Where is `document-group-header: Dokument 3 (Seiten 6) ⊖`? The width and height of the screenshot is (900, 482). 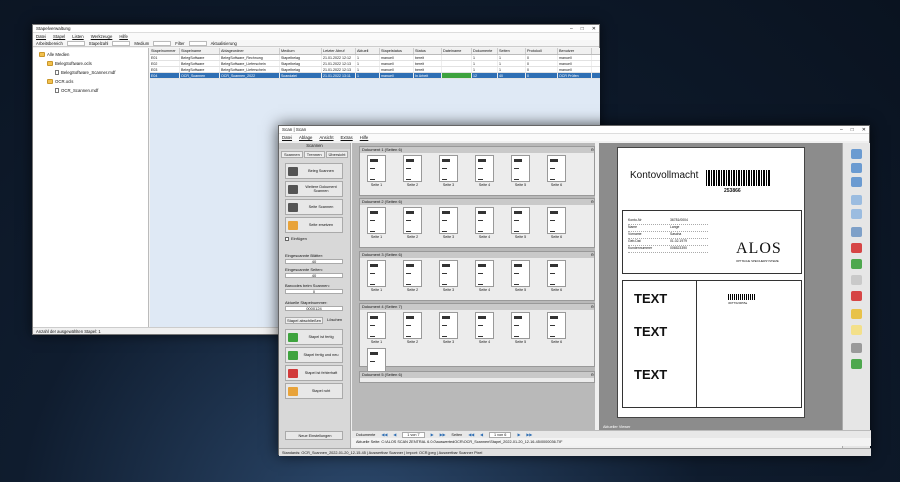
document-group-header: Dokument 3 (Seiten 6) ⊖ is located at coordinates (477, 255).